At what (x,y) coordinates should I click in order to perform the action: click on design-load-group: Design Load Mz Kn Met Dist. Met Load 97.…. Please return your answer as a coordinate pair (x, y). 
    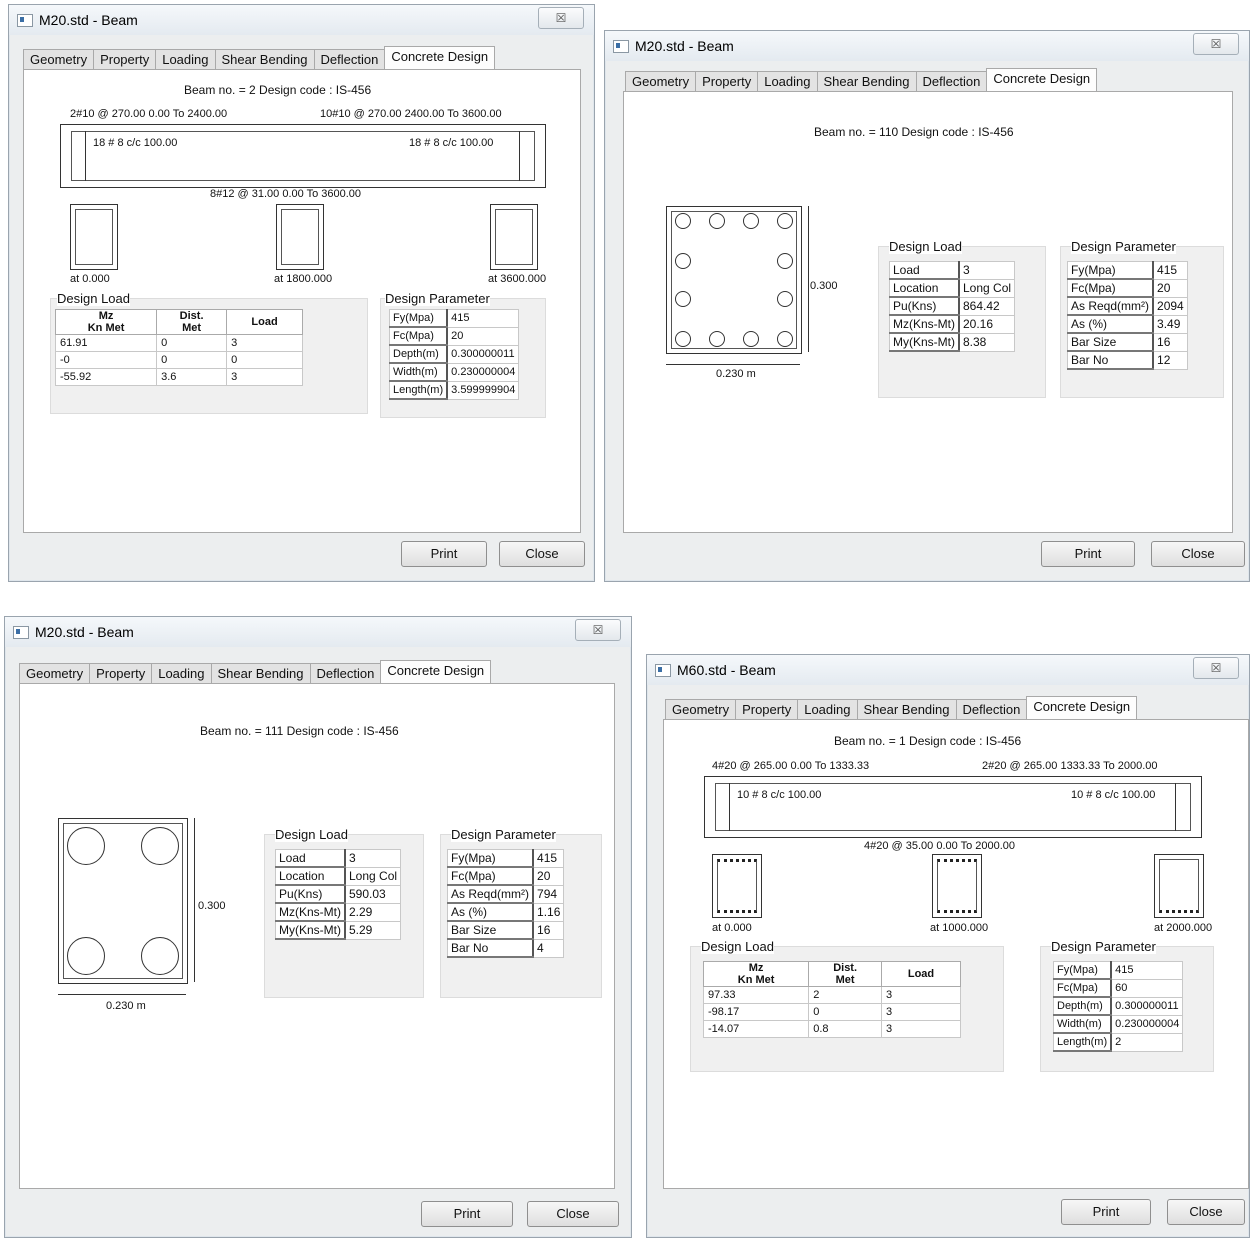
    Looking at the image, I should click on (847, 1005).